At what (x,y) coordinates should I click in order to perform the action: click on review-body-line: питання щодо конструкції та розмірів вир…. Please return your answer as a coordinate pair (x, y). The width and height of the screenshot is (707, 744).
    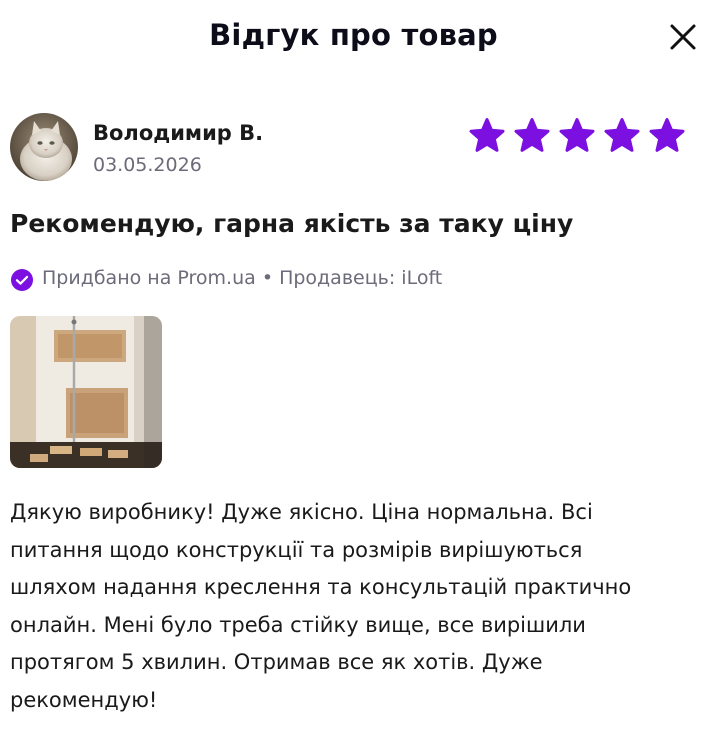
    Looking at the image, I should click on (296, 549).